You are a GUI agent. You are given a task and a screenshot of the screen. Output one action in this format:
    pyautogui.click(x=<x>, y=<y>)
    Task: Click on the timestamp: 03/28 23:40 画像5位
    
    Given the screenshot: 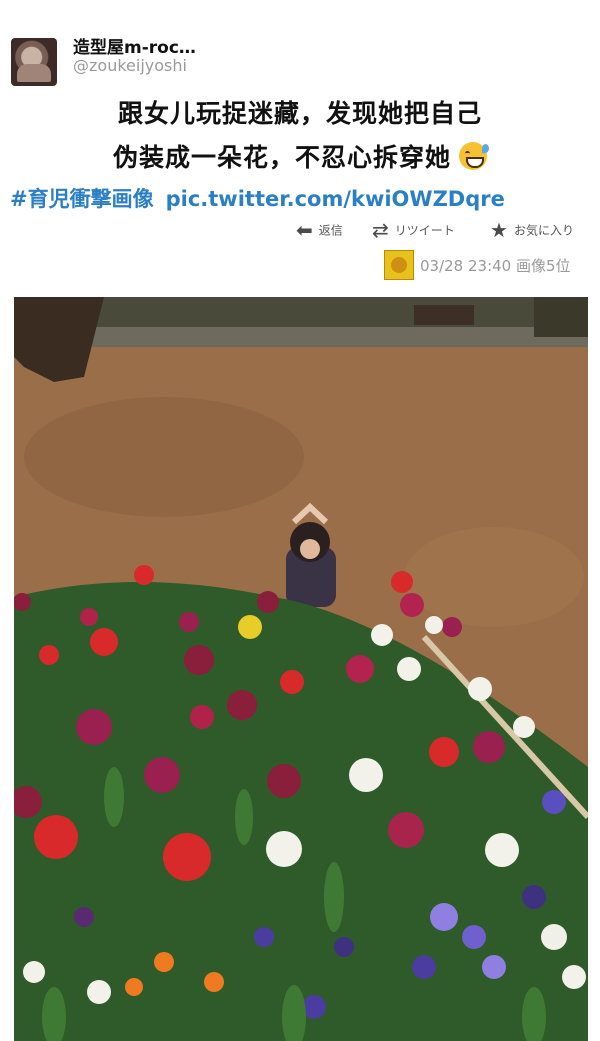 What is the action you would take?
    pyautogui.click(x=495, y=265)
    